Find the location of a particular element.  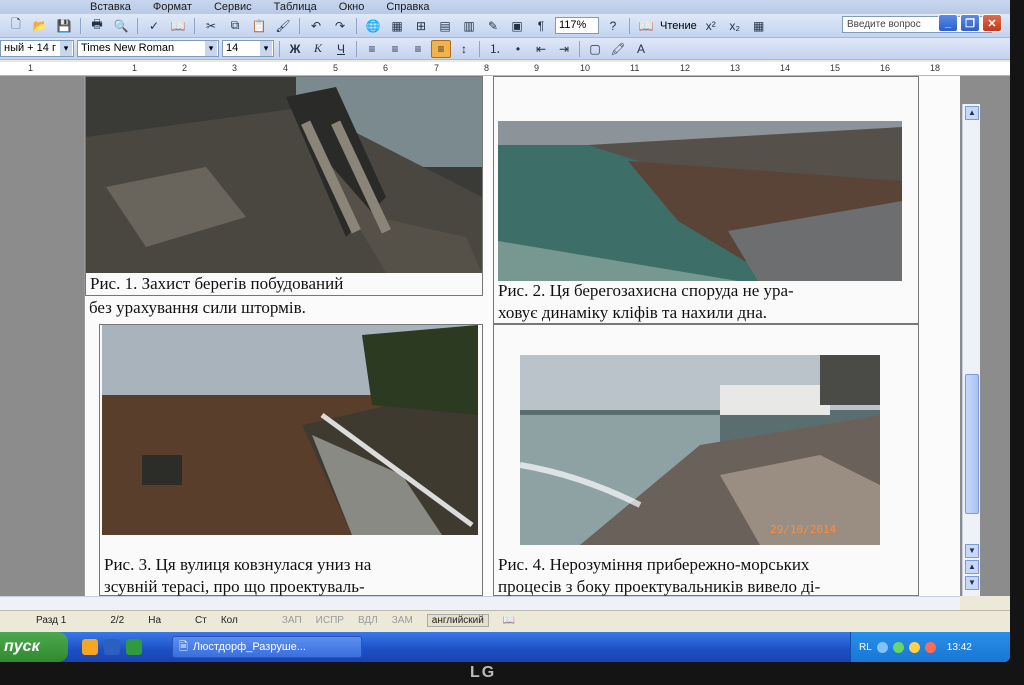

scroll-thumb is located at coordinates (972, 444).